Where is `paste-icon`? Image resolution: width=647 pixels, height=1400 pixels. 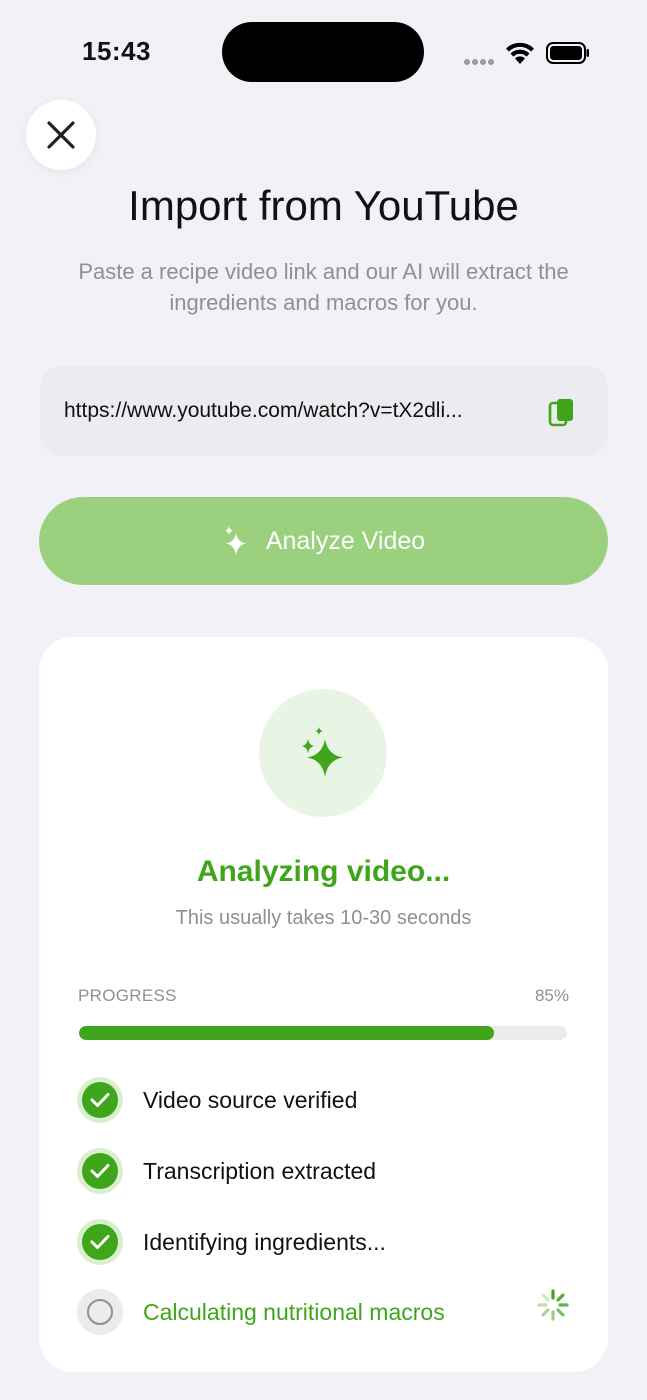
paste-icon is located at coordinates (562, 412).